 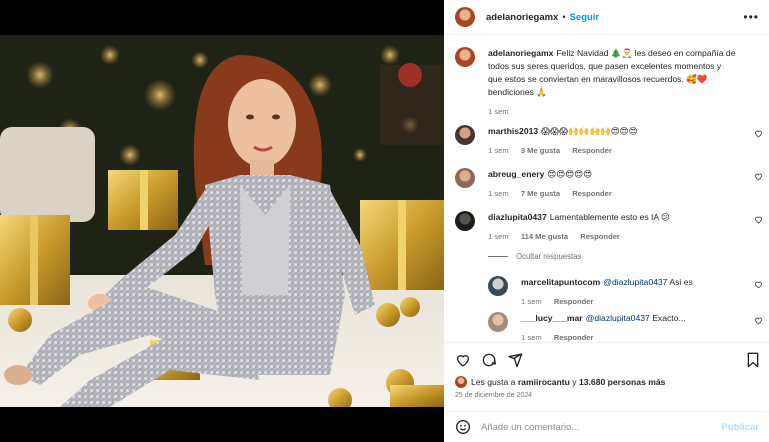 I want to click on hide-replies-button: Ocultar respuestas, so click(x=534, y=256).